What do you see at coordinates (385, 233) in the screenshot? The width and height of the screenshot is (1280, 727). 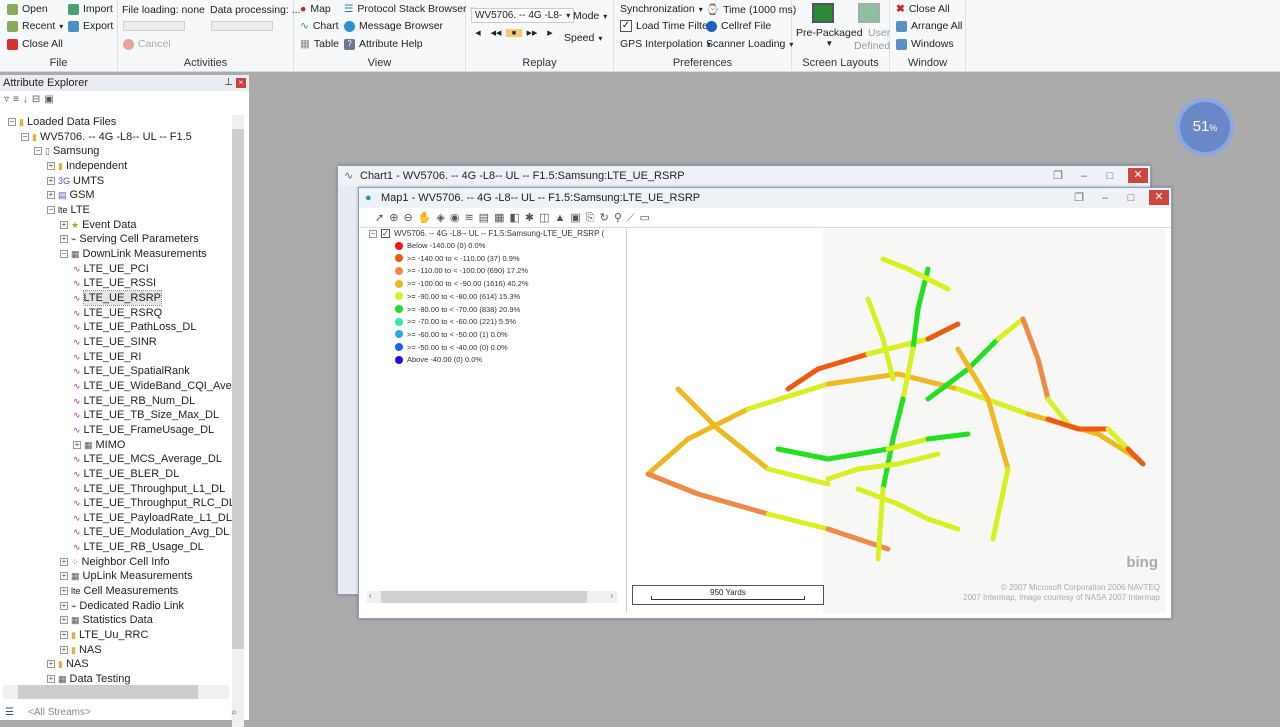 I see `layer-checkbox: ✓` at bounding box center [385, 233].